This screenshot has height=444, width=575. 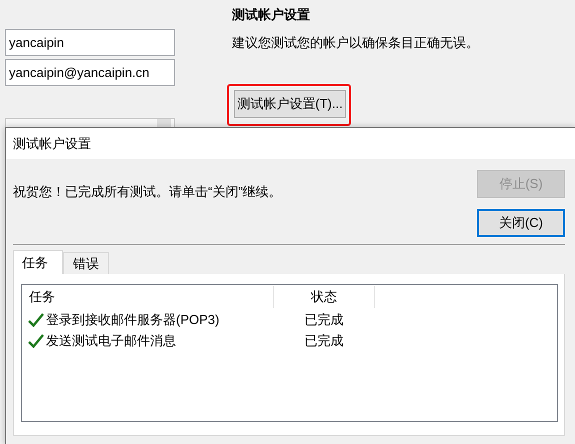 What do you see at coordinates (90, 72) in the screenshot?
I see `text-field: yancaipin@yancaipin.cn` at bounding box center [90, 72].